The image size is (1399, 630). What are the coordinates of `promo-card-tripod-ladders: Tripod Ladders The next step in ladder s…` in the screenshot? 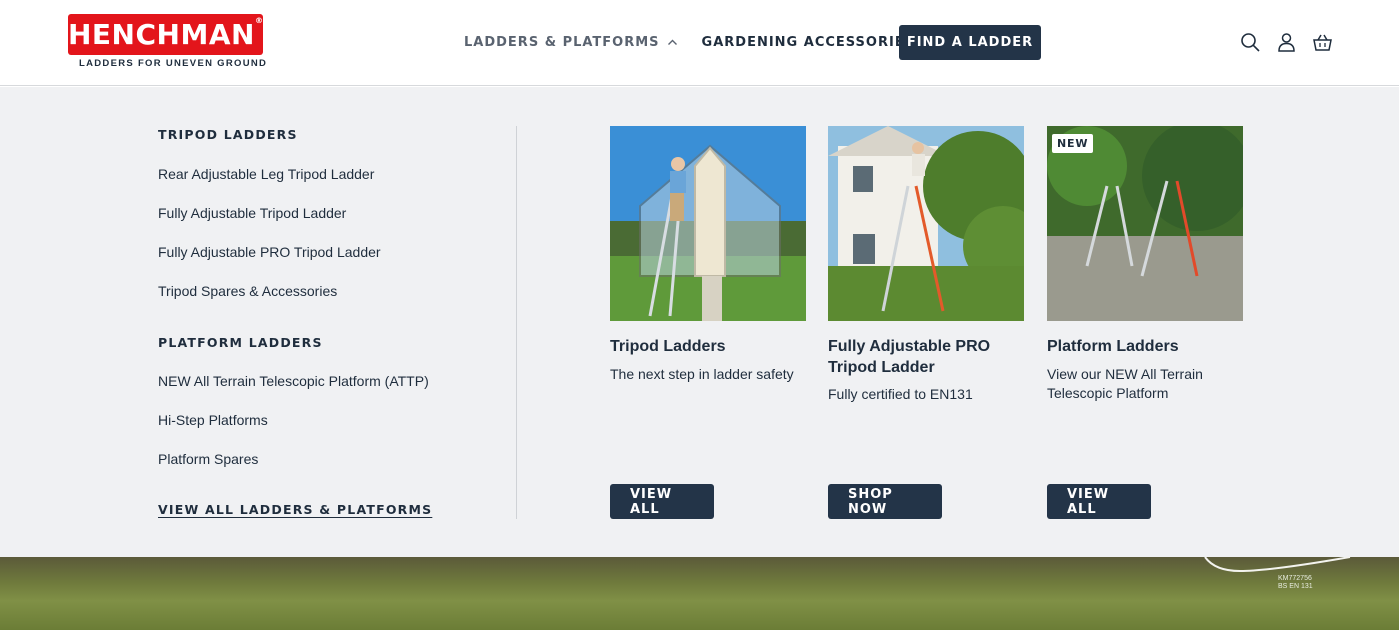 It's located at (708, 322).